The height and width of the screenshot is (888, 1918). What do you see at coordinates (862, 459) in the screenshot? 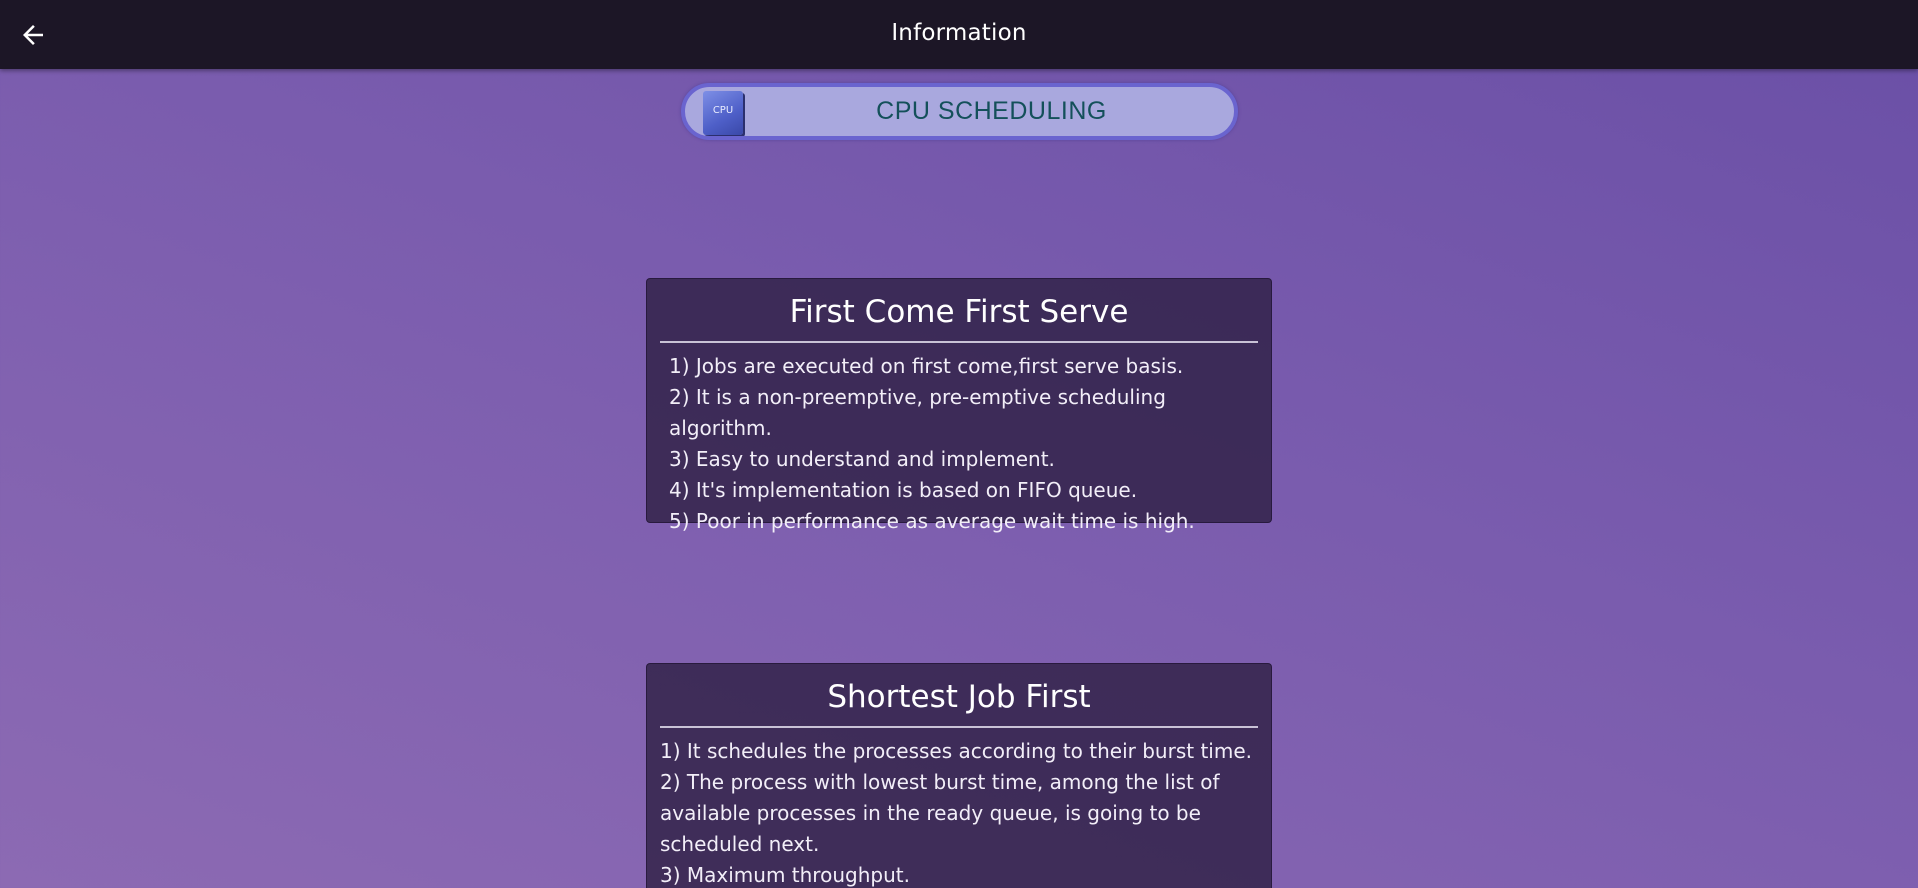
I see `list-item: 3) Easy to understand and implement.` at bounding box center [862, 459].